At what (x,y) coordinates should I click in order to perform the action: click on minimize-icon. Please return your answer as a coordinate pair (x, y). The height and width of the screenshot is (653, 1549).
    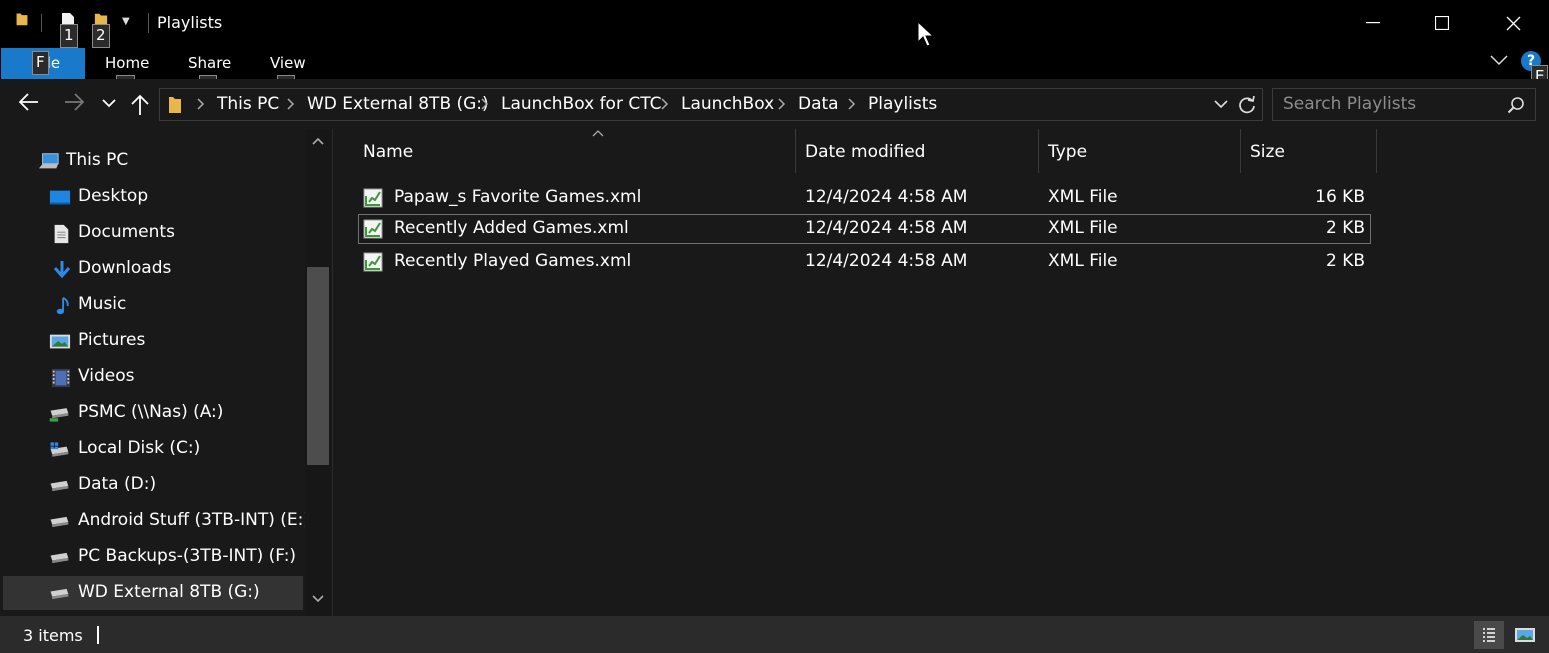
    Looking at the image, I should click on (1373, 23).